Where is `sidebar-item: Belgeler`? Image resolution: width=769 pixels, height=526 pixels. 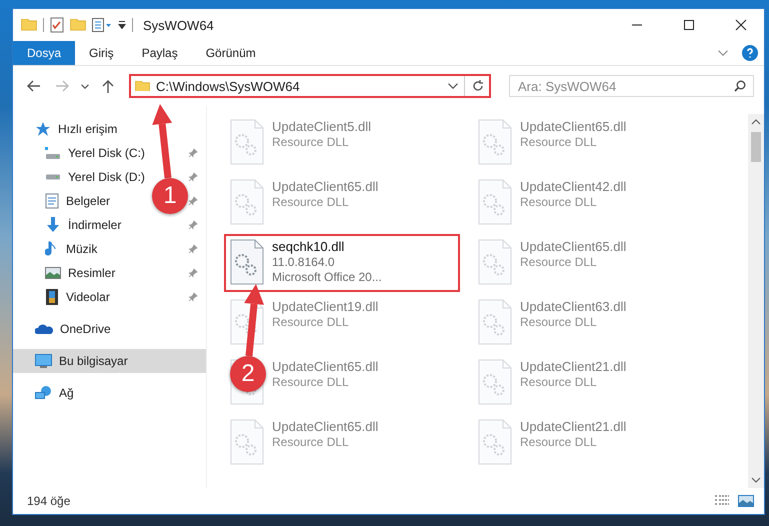
sidebar-item: Belgeler is located at coordinates (64, 201).